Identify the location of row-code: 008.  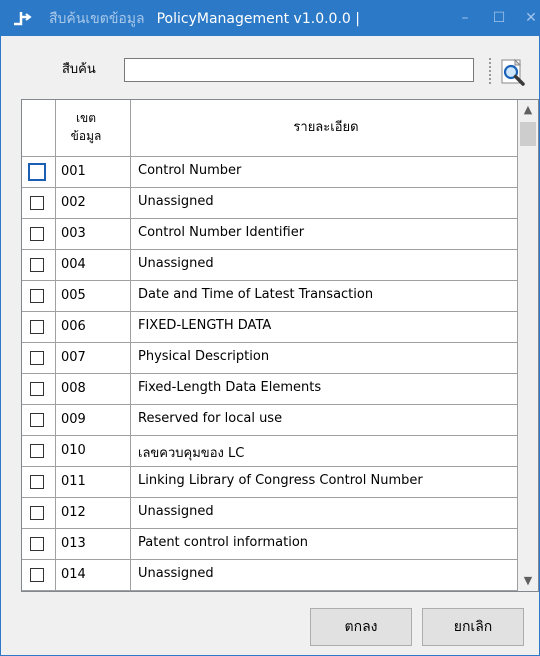
(73, 388).